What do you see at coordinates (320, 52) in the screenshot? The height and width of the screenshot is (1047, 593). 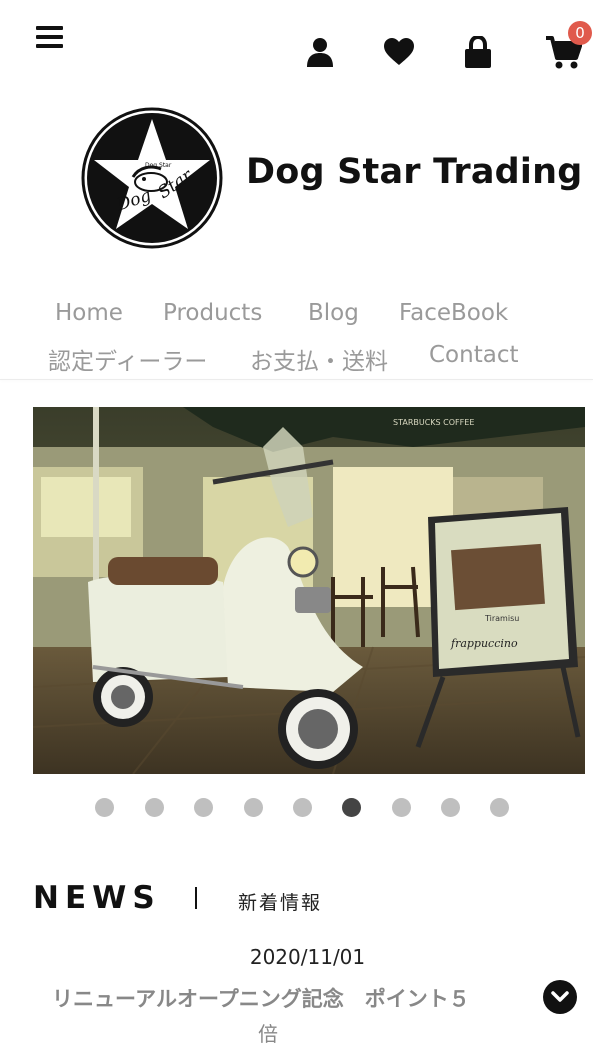 I see `user-icon` at bounding box center [320, 52].